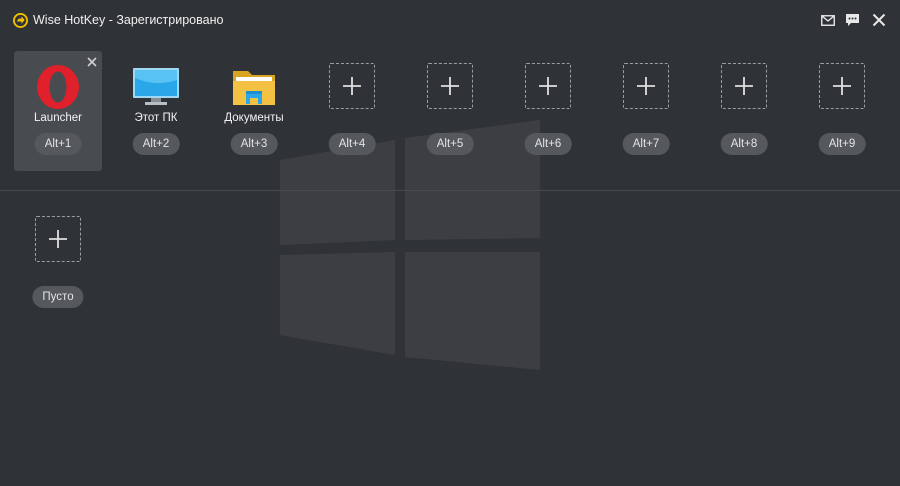 The height and width of the screenshot is (486, 900). Describe the element at coordinates (450, 20) in the screenshot. I see `title-bar: Wise HotKey - Зарегистрировано` at that location.